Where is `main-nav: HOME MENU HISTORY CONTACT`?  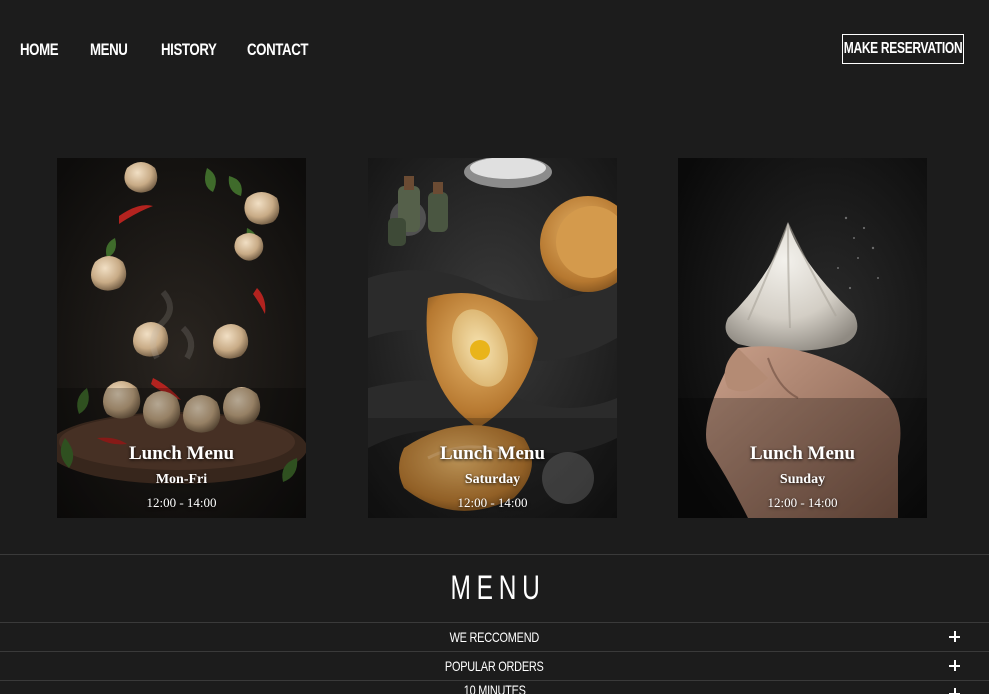
main-nav: HOME MENU HISTORY CONTACT is located at coordinates (178, 50).